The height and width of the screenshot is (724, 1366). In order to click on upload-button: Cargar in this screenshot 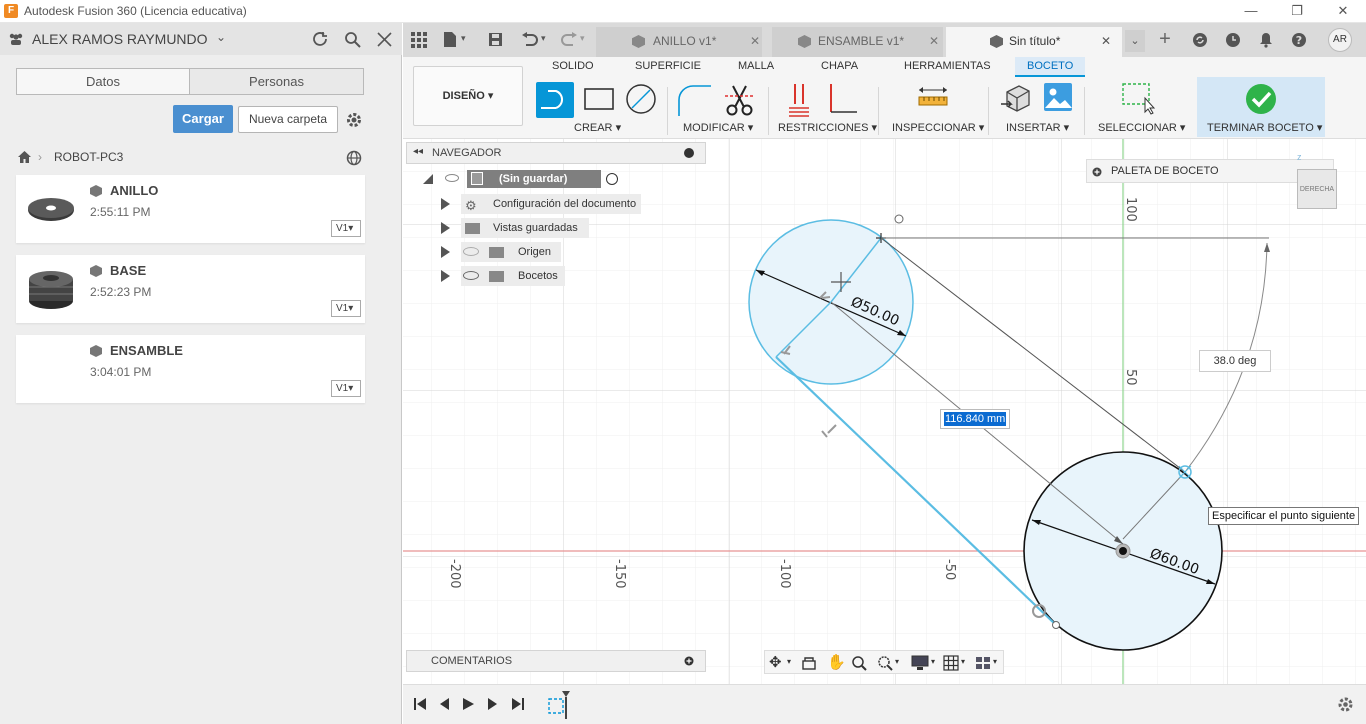, I will do `click(203, 119)`.